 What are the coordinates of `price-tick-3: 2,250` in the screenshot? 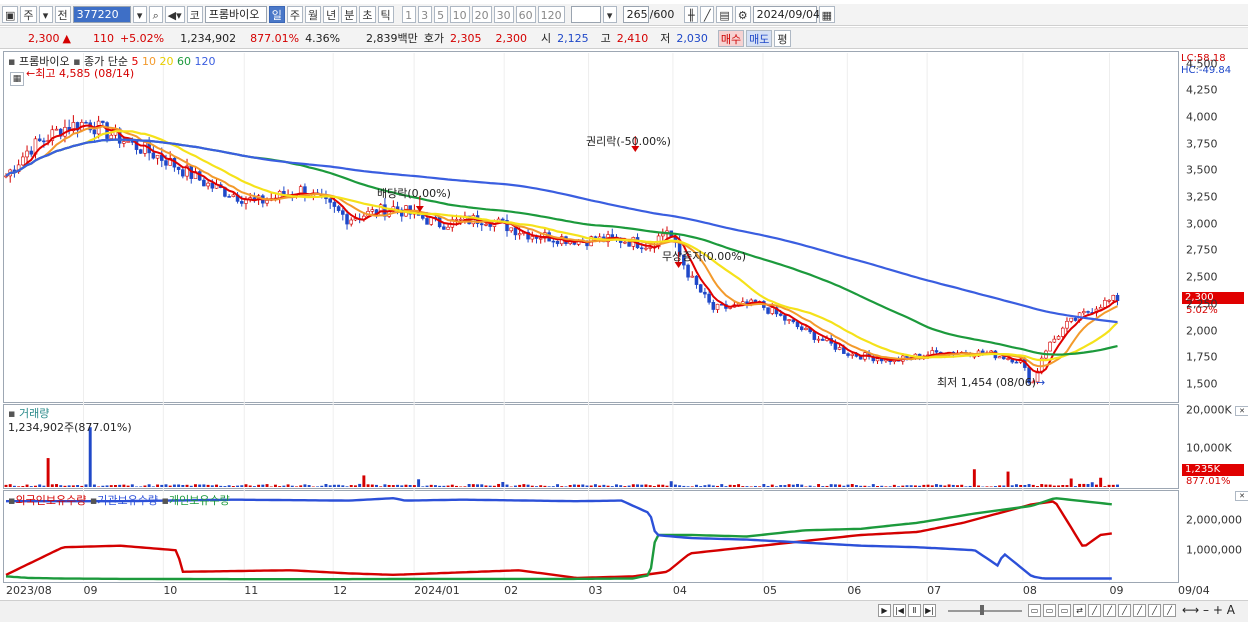 It's located at (1202, 303).